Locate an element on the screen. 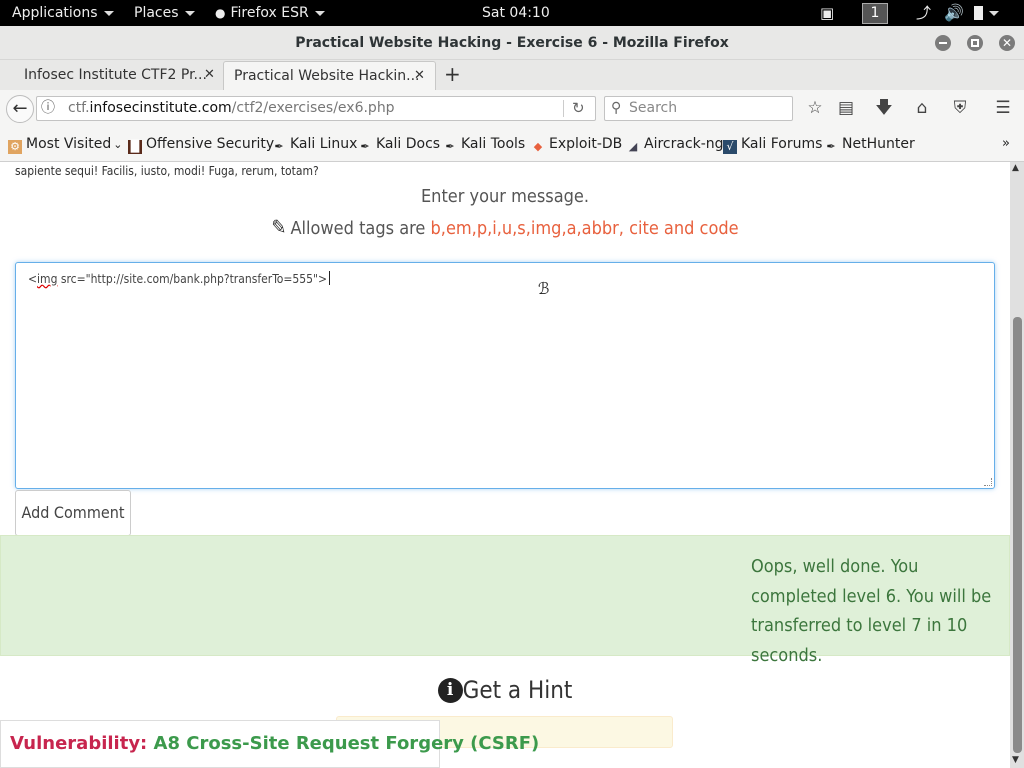  get-a-hint-heading: i Get a Hint is located at coordinates (505, 690).